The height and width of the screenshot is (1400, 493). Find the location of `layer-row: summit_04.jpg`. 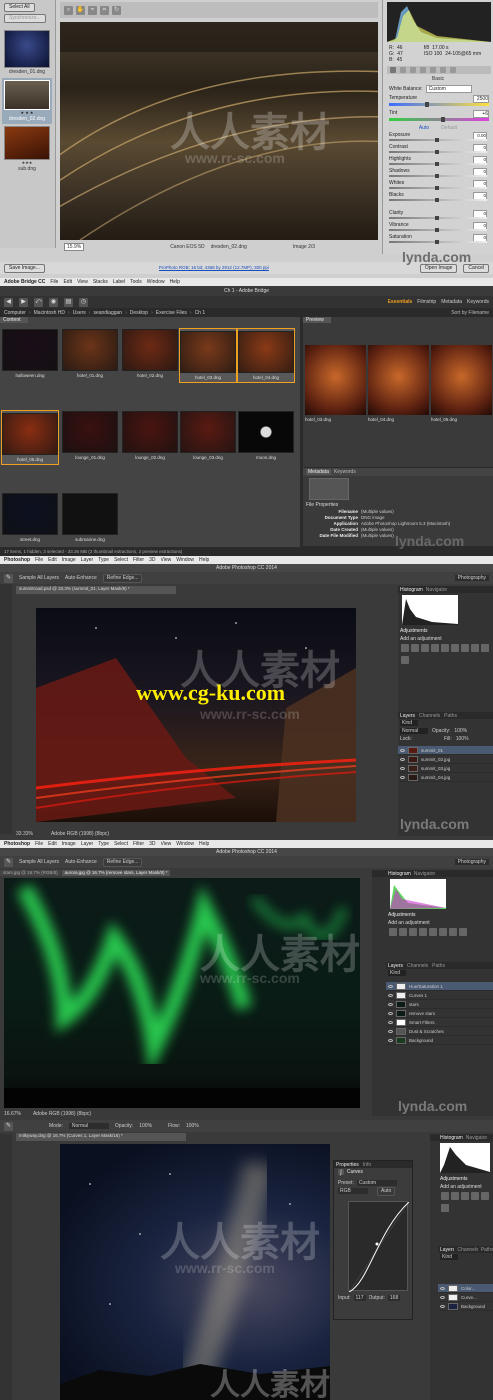

layer-row: summit_04.jpg is located at coordinates (445, 777).